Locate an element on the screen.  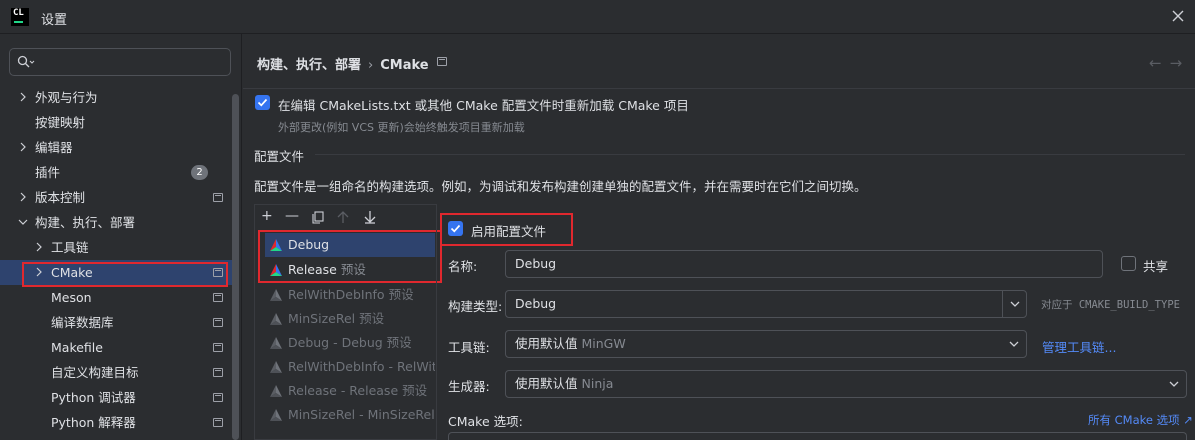
sidebar-item-label: 编辑器 is located at coordinates (54, 147).